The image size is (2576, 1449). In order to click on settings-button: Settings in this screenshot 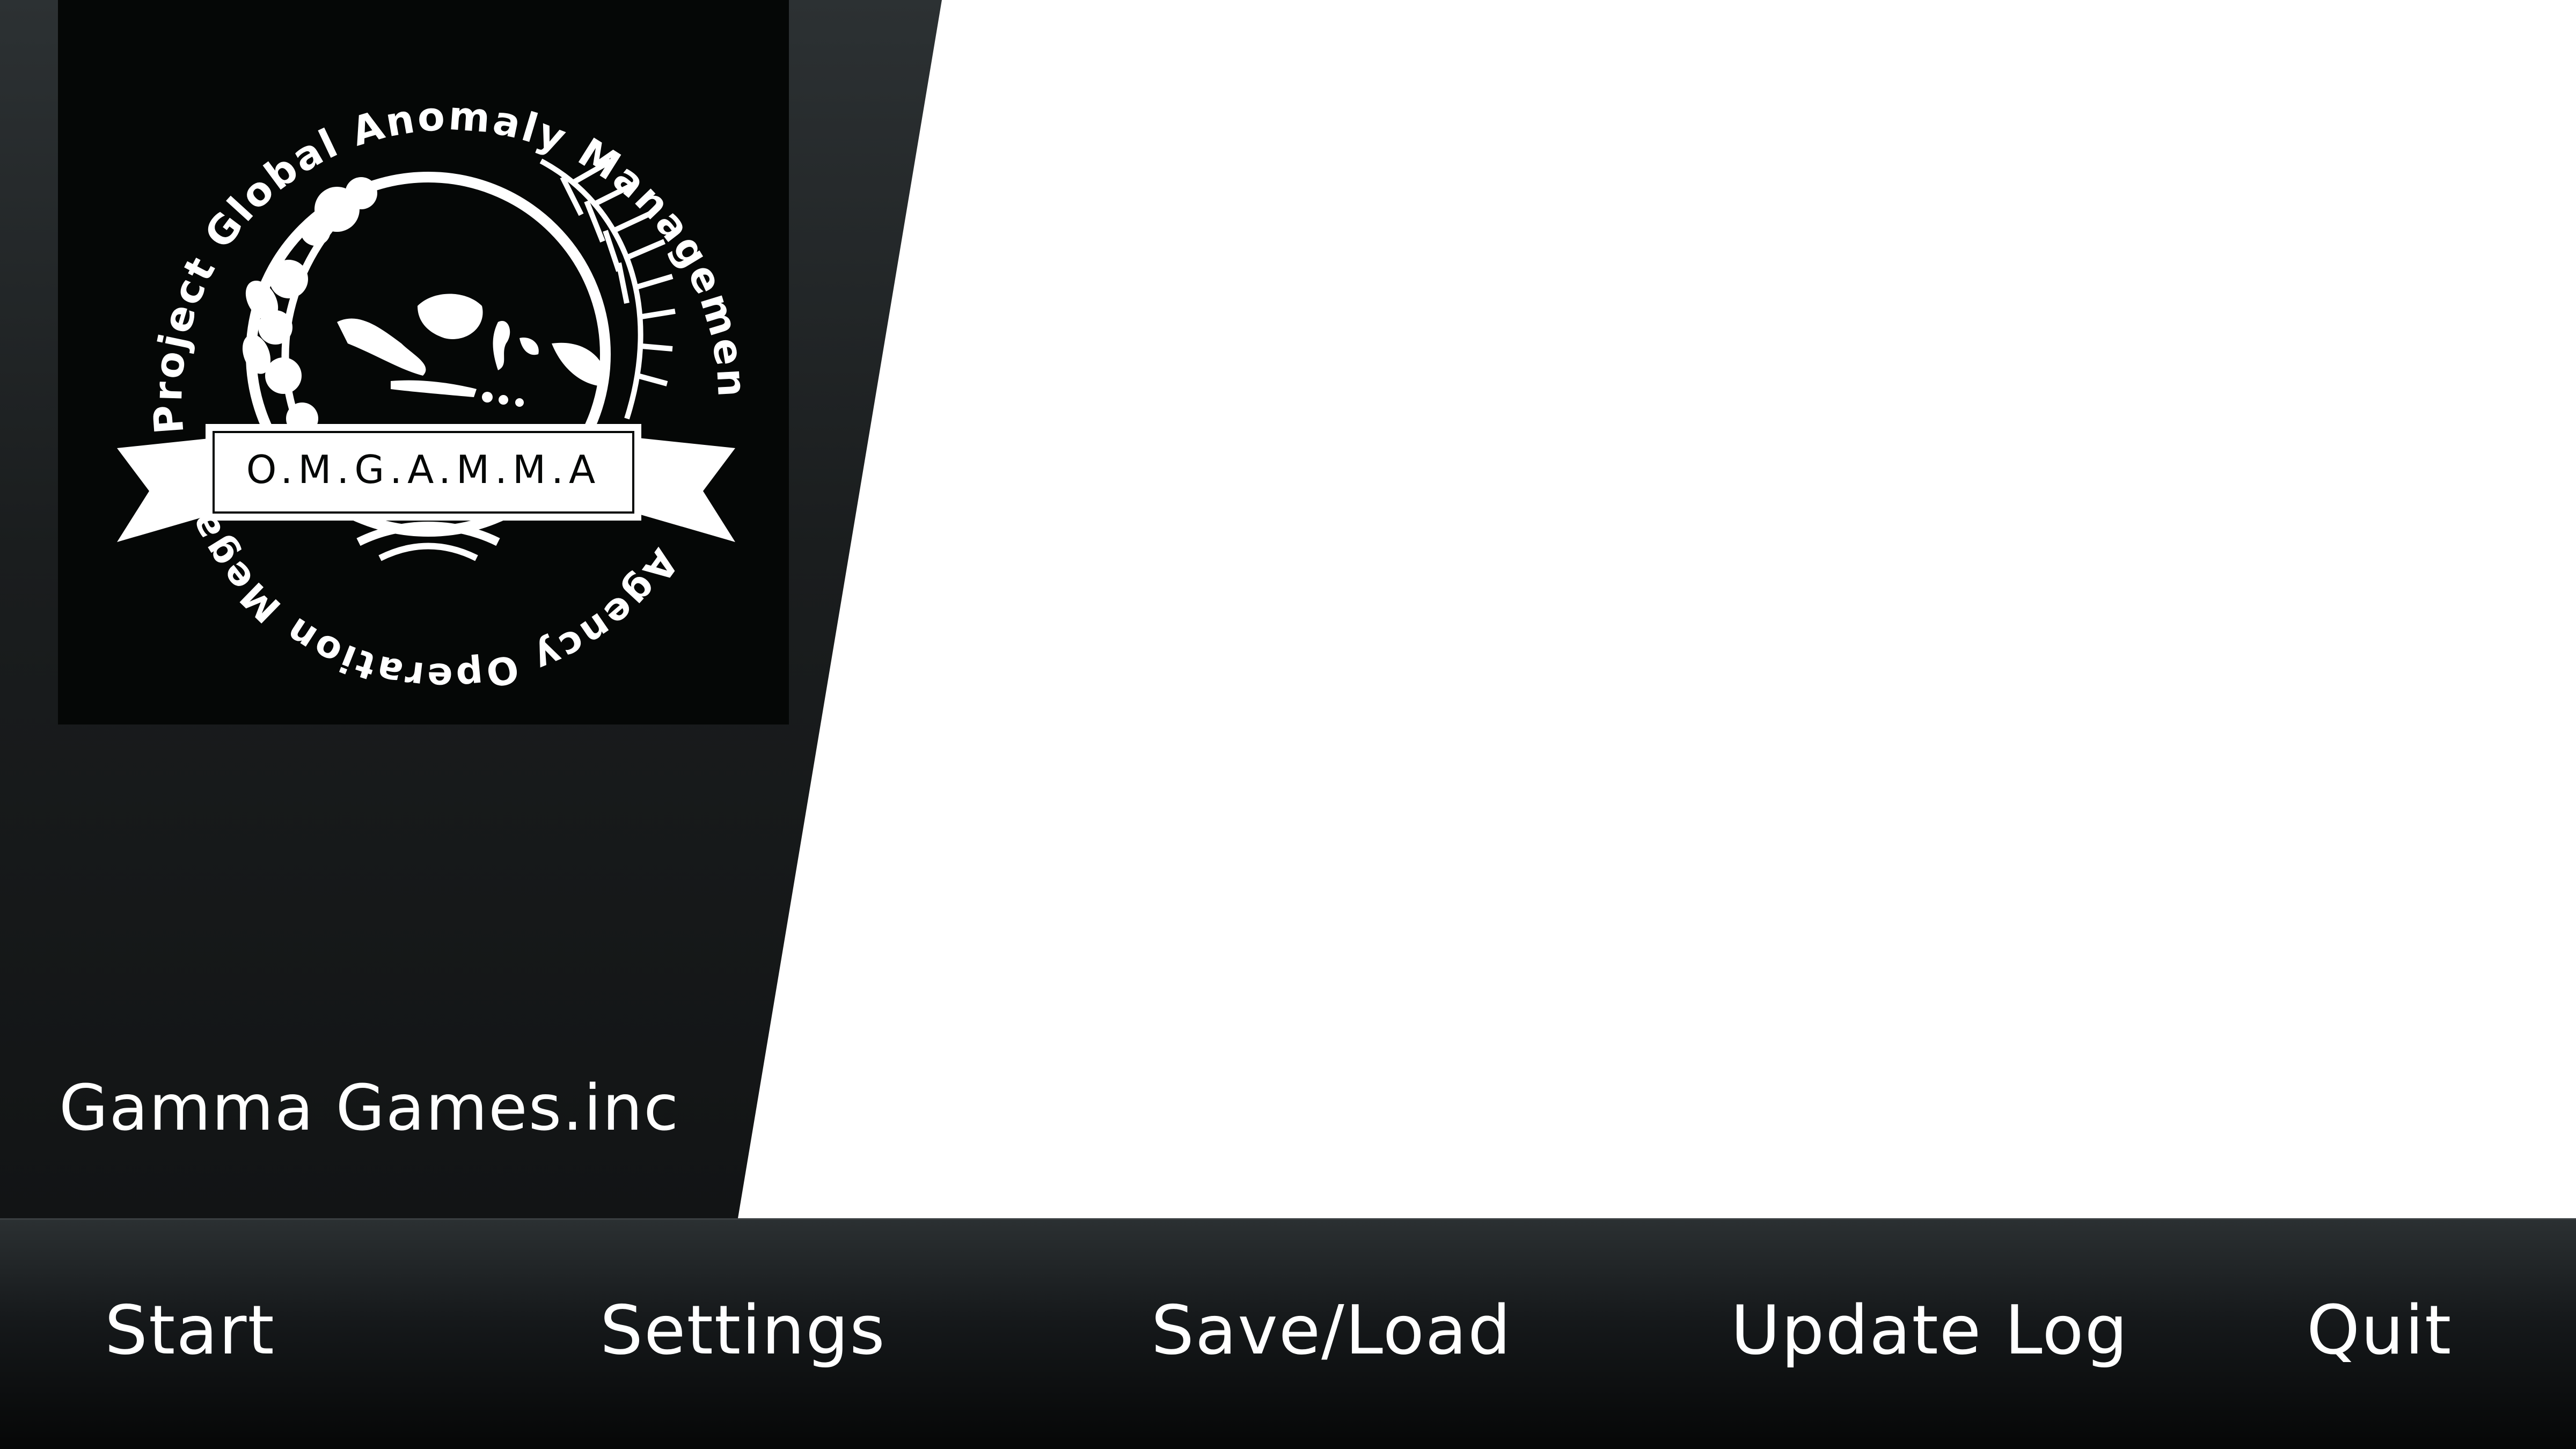, I will do `click(743, 1330)`.